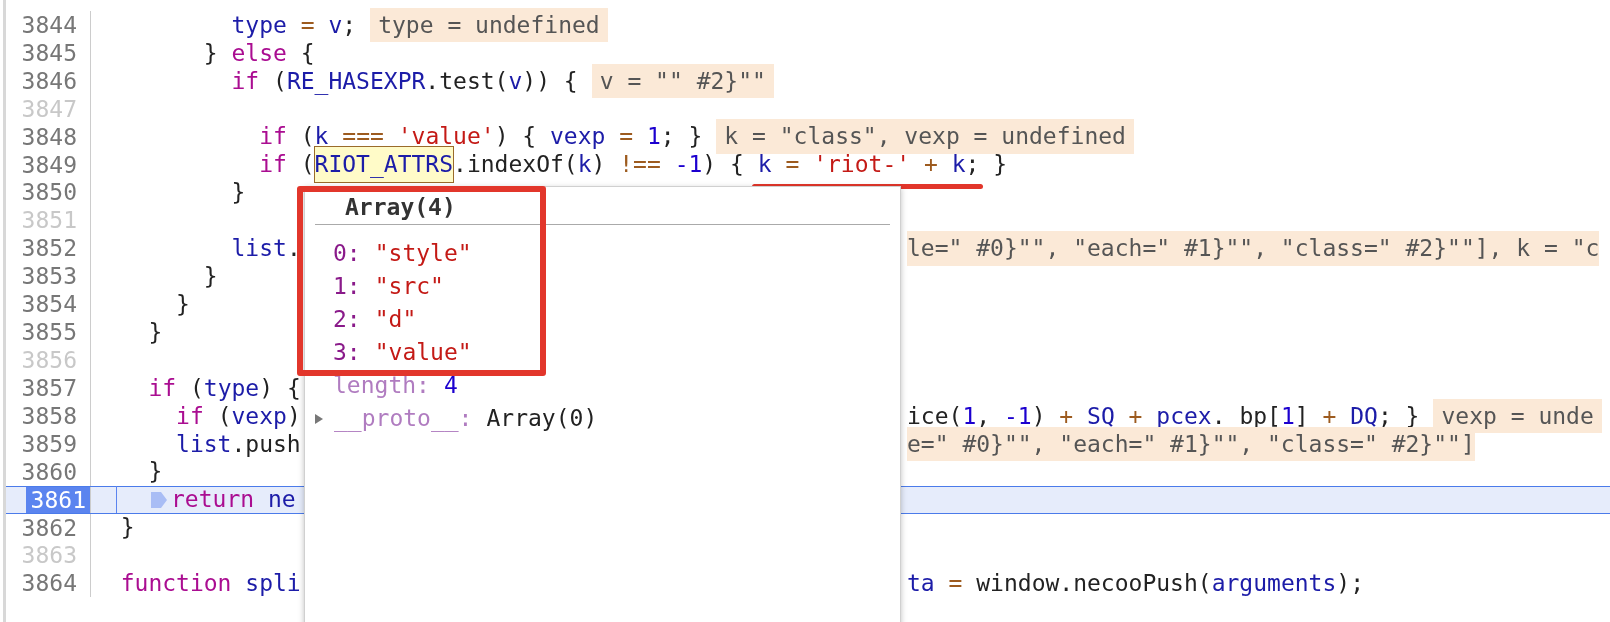  Describe the element at coordinates (43, 332) in the screenshot. I see `line-number: 3855` at that location.